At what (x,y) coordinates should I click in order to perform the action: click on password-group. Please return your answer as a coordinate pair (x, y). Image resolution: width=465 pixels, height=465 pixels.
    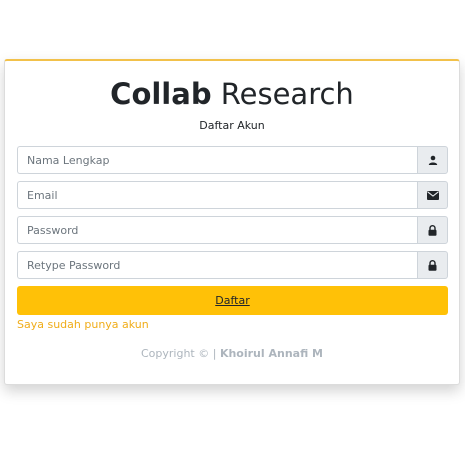
    Looking at the image, I should click on (232, 230).